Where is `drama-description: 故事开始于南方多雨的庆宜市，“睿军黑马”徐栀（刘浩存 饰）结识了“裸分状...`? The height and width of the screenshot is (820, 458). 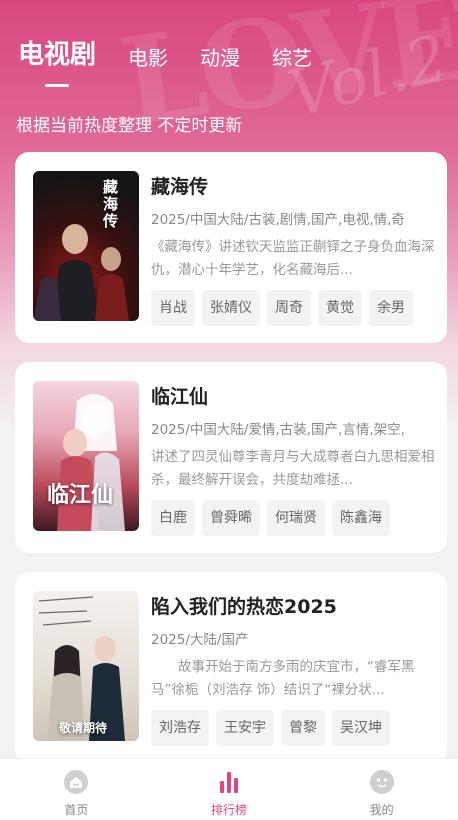 drama-description: 故事开始于南方多雨的庆宜市，“睿军黑马”徐栀（刘浩存 饰）结识了“裸分状... is located at coordinates (283, 678).